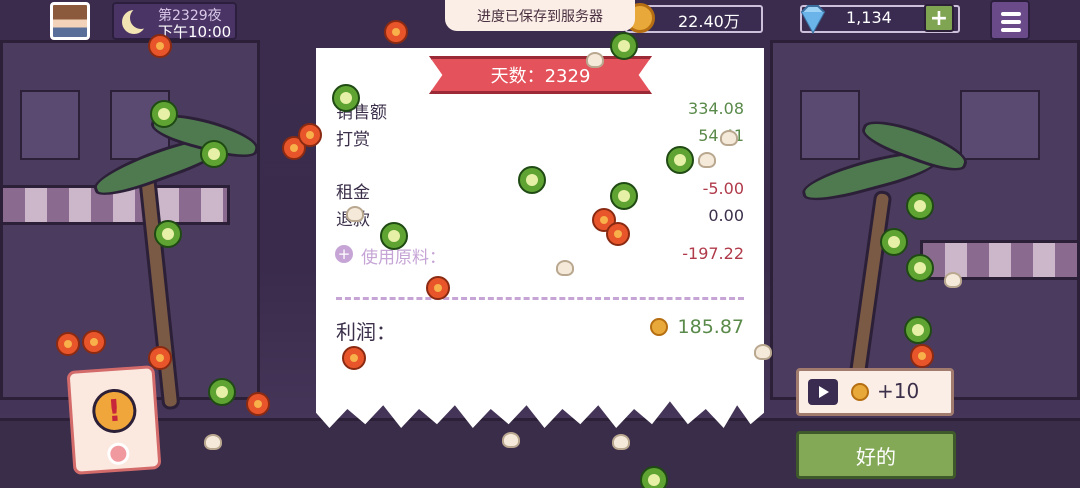 This screenshot has height=488, width=1080. I want to click on refund-value: 0.00, so click(726, 215).